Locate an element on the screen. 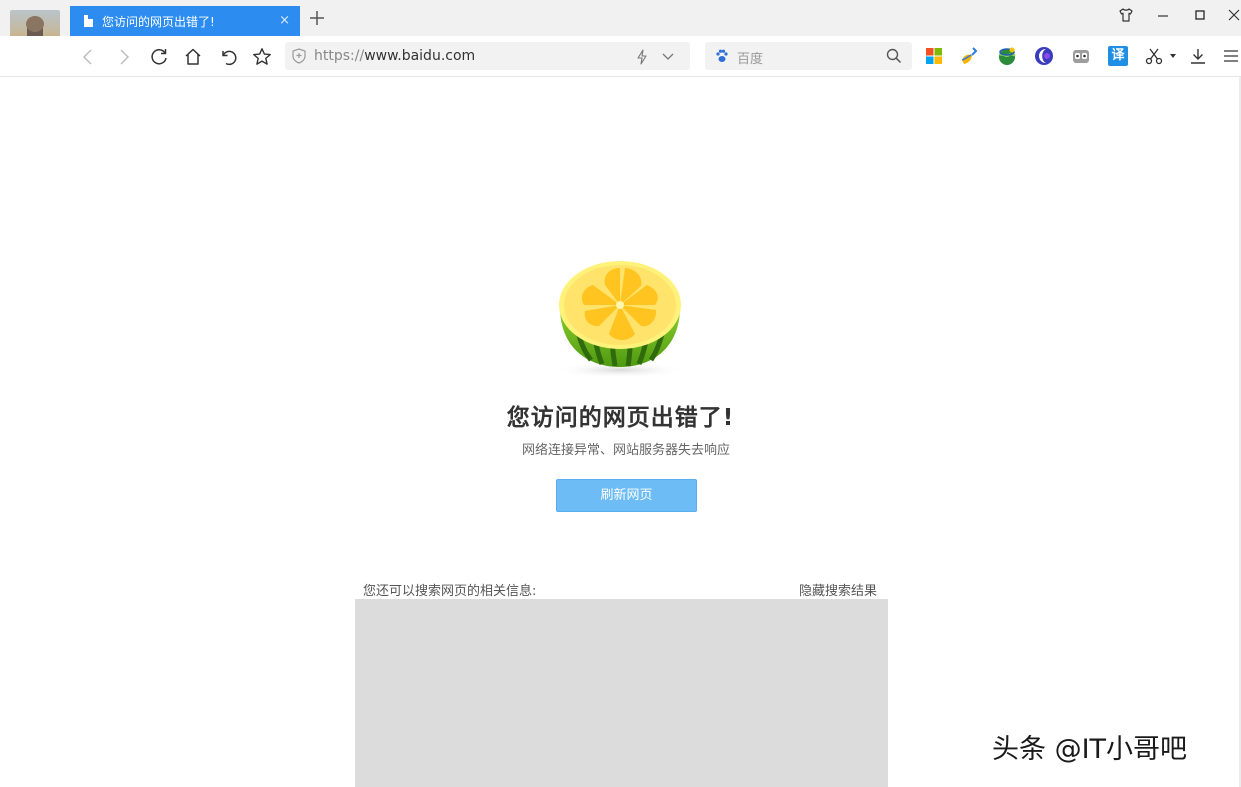  reload-icon is located at coordinates (159, 57).